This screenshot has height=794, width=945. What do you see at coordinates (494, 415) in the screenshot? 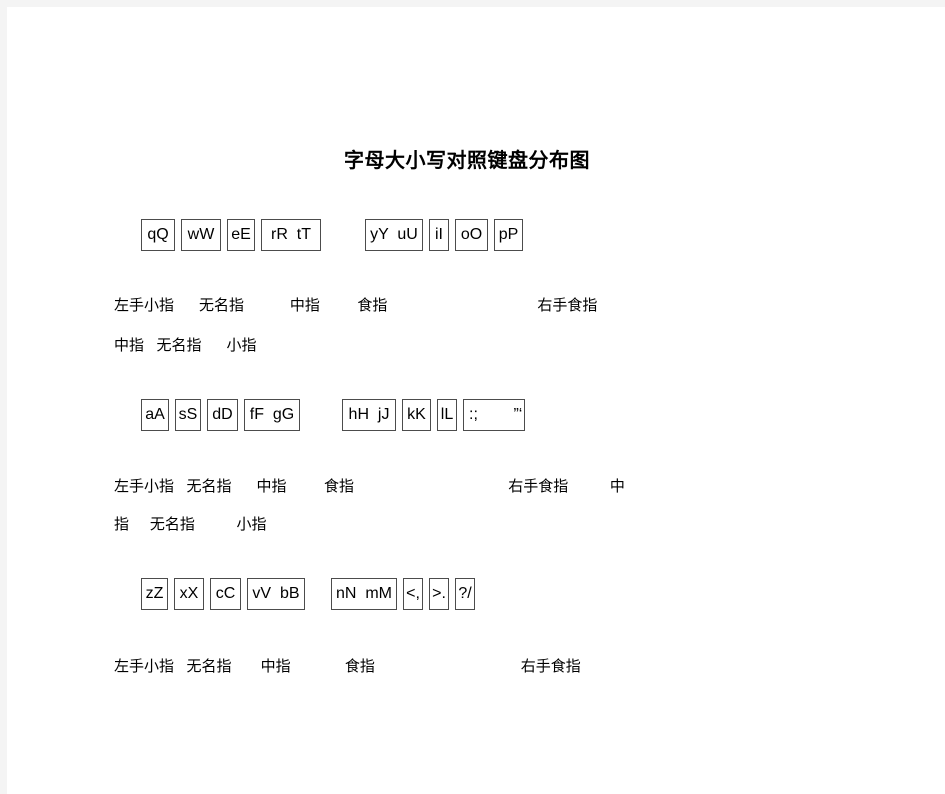
I see `key-semicolon-quote: :; ”‘` at bounding box center [494, 415].